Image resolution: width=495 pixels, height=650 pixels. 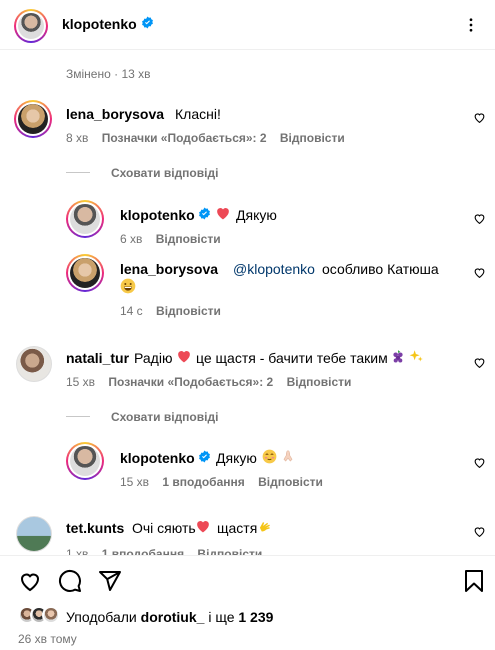 I want to click on comment-text: особливо Катюша, so click(x=380, y=269).